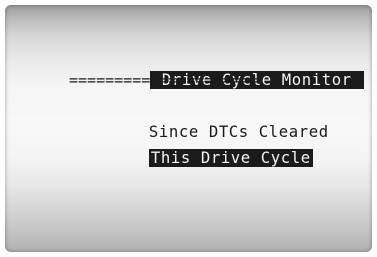  Describe the element at coordinates (216, 65) in the screenshot. I see `title-row: Drive Cycle Monitor` at that location.